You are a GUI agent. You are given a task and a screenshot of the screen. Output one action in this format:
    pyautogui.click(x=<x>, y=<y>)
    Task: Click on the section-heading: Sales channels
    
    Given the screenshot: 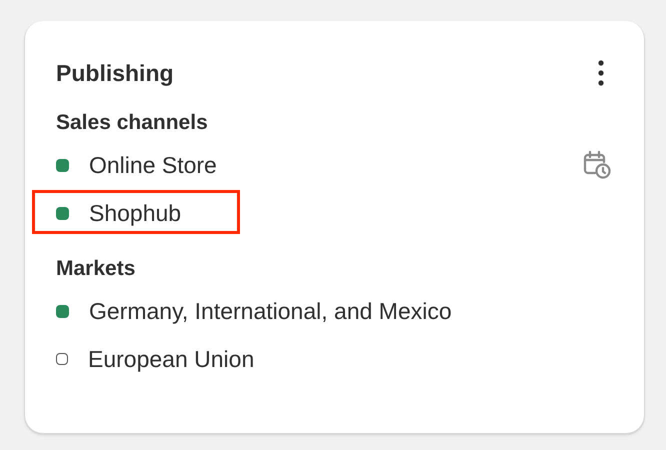 What is the action you would take?
    pyautogui.click(x=132, y=123)
    